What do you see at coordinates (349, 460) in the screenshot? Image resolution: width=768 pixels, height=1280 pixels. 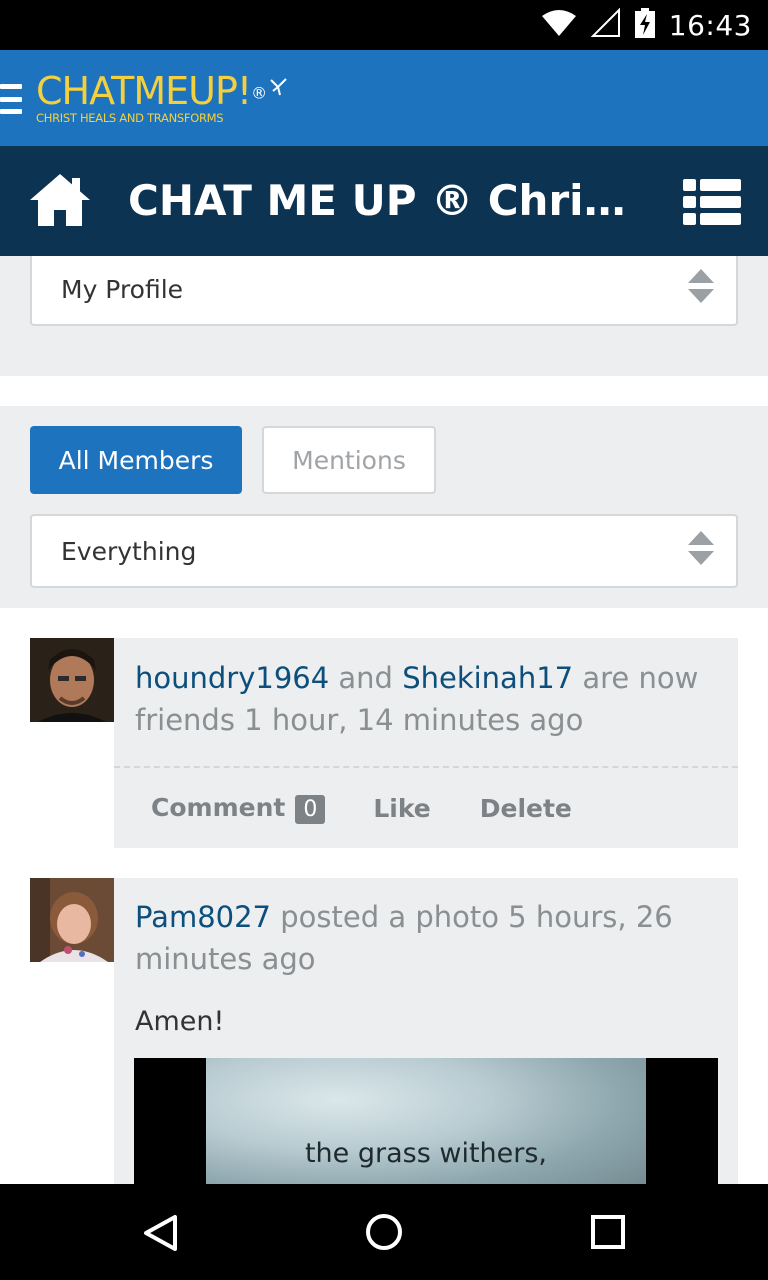 I see `mentions-tab: Mentions` at bounding box center [349, 460].